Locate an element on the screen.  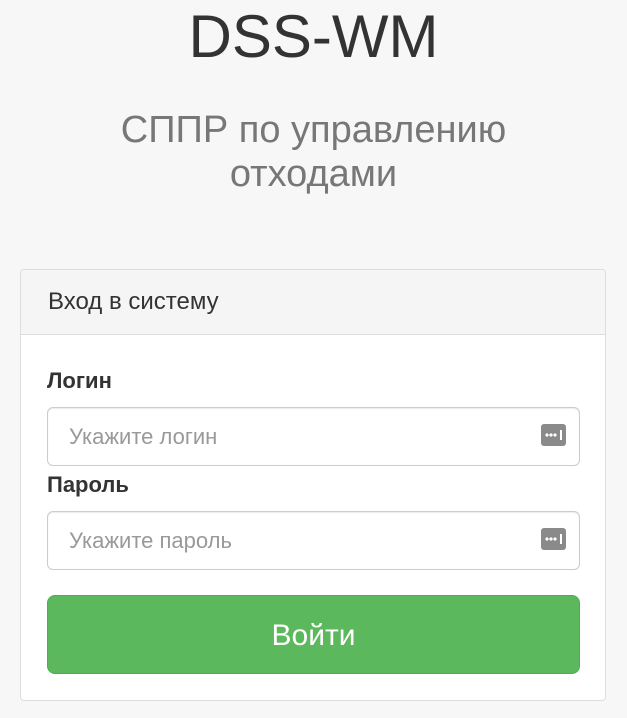
login-field is located at coordinates (313, 436).